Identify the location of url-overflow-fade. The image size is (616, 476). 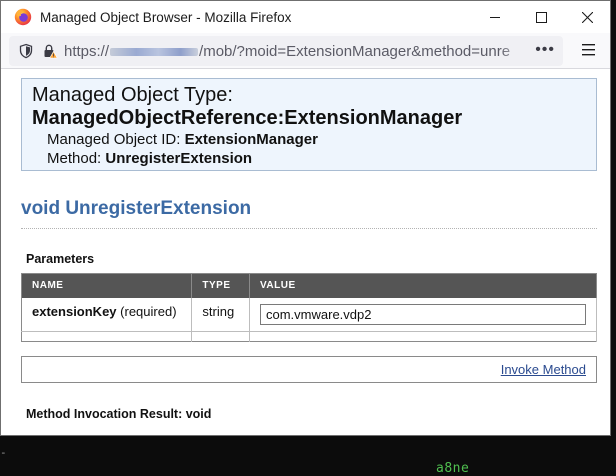
(513, 51).